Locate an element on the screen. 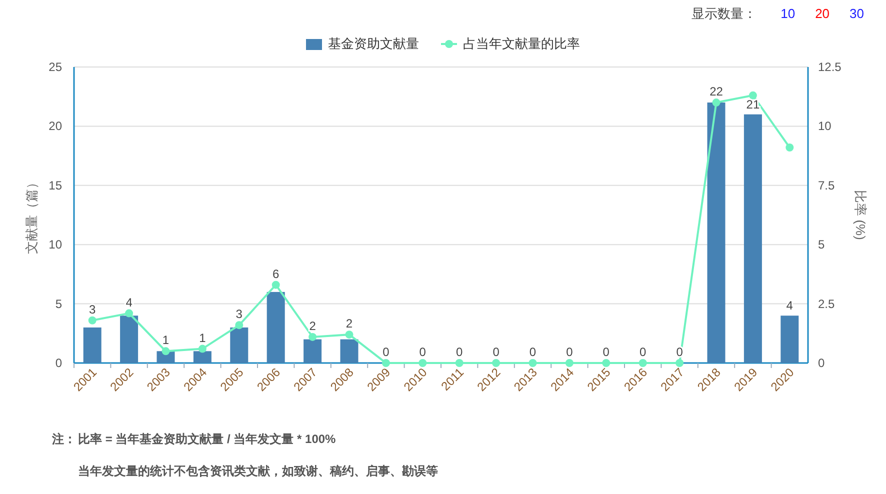 The width and height of the screenshot is (886, 494). data-label: 22 is located at coordinates (716, 91).